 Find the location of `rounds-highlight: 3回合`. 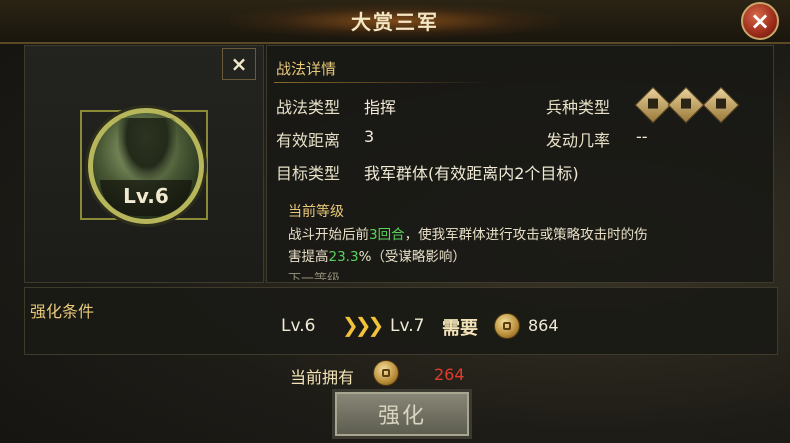

rounds-highlight: 3回合 is located at coordinates (387, 235).